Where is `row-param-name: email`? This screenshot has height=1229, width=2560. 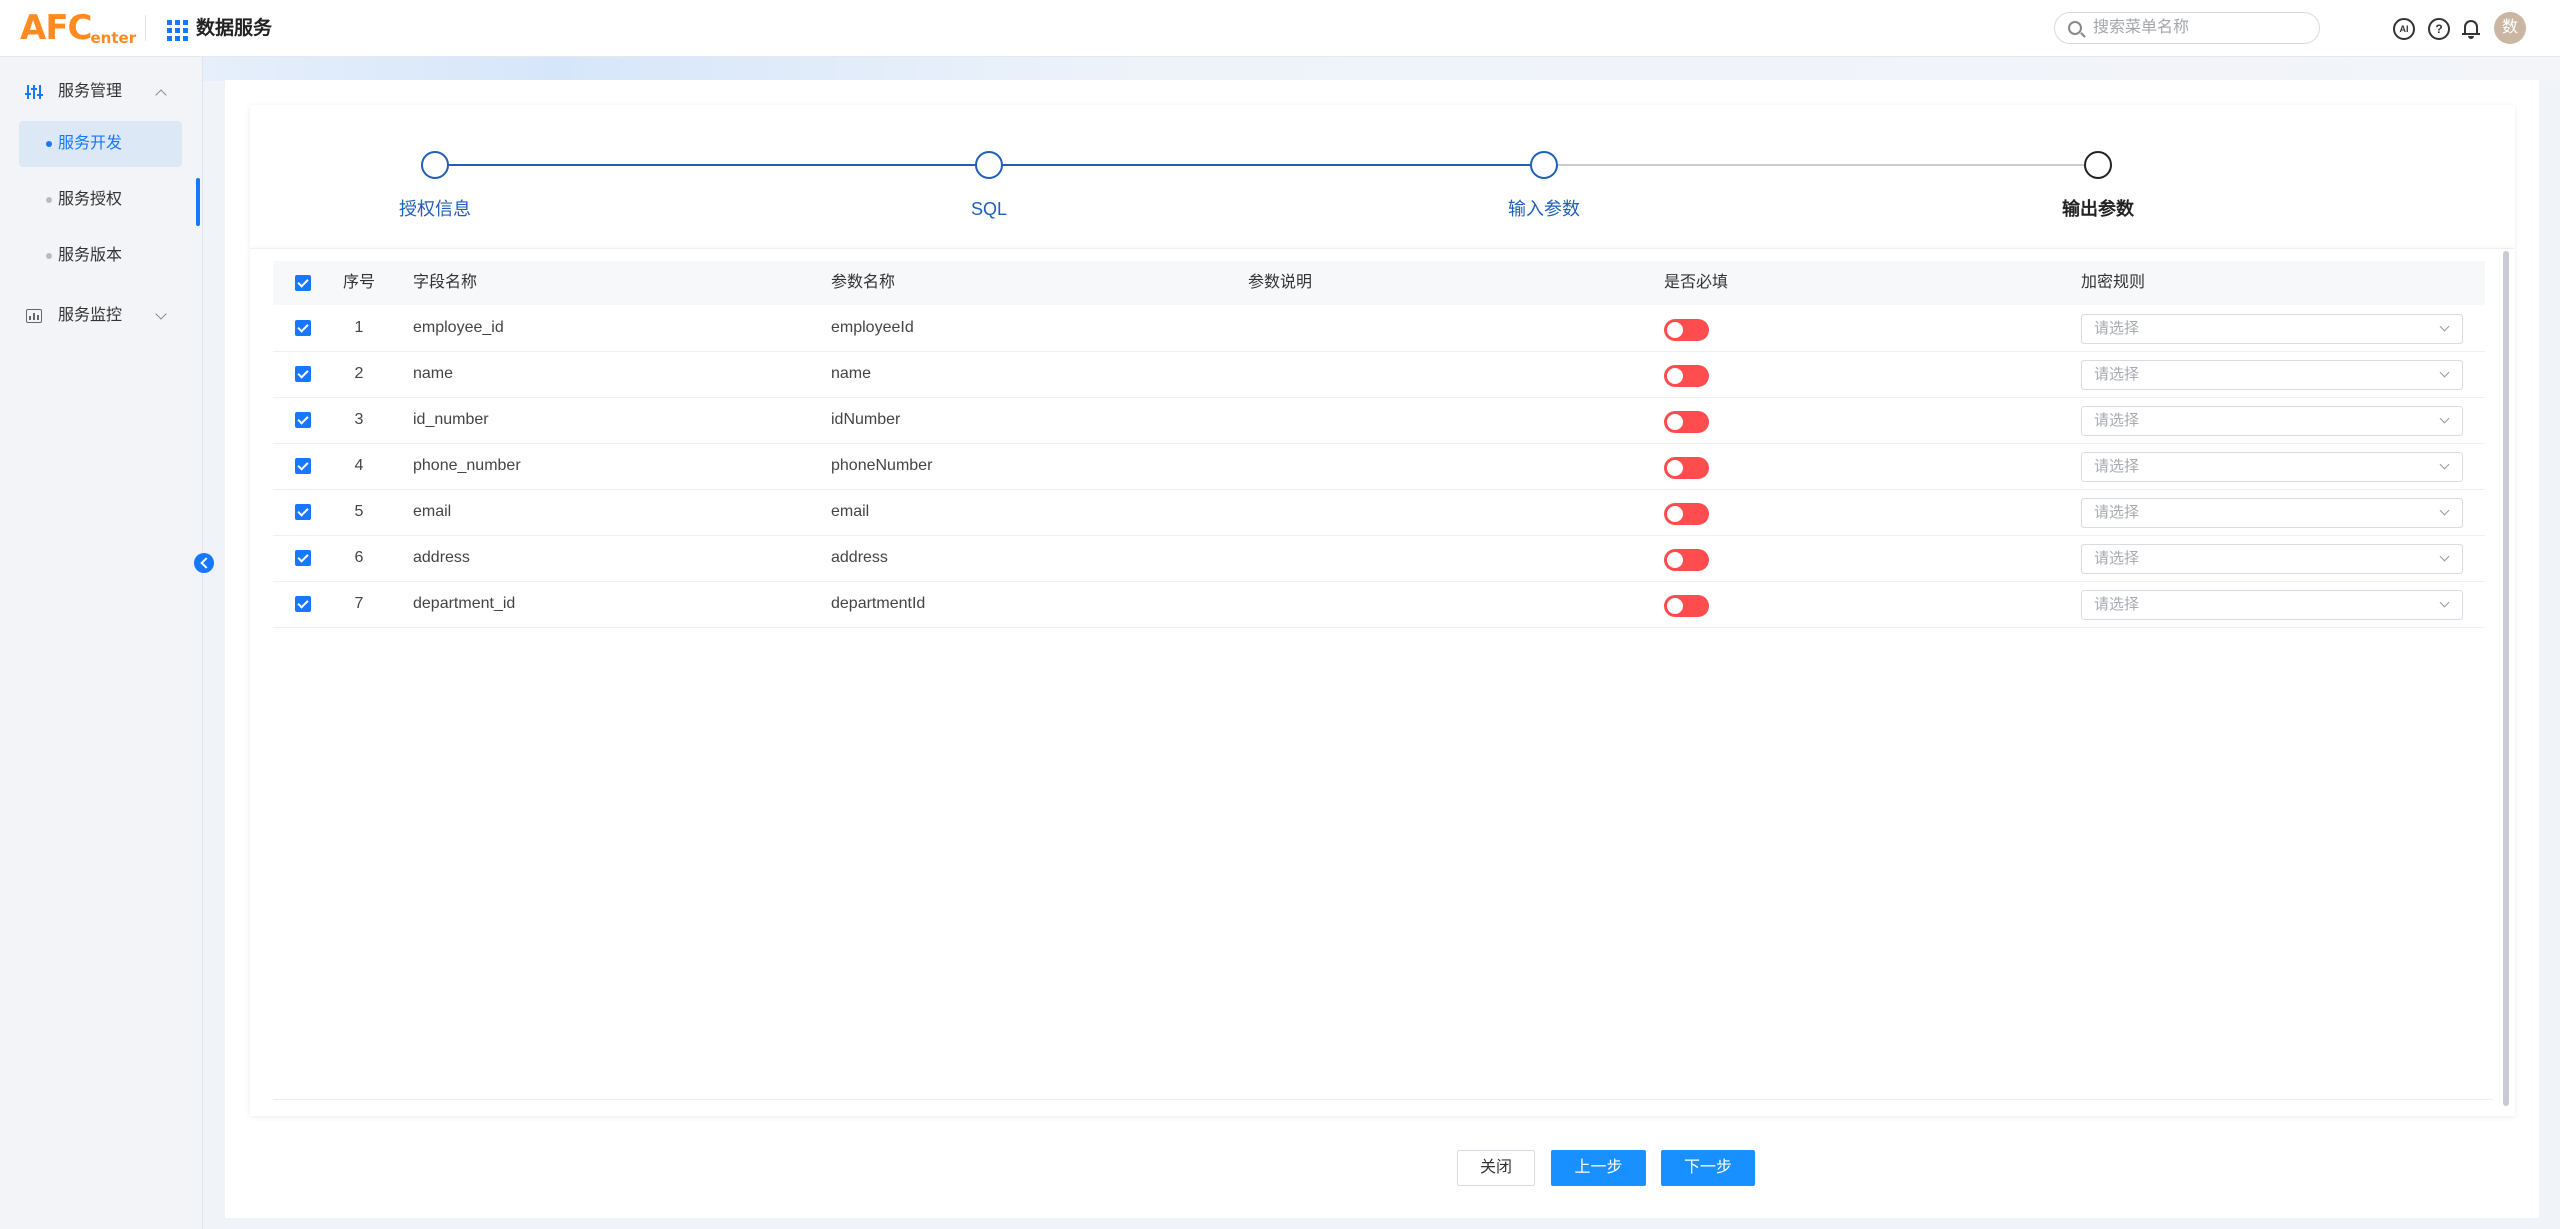 row-param-name: email is located at coordinates (850, 512).